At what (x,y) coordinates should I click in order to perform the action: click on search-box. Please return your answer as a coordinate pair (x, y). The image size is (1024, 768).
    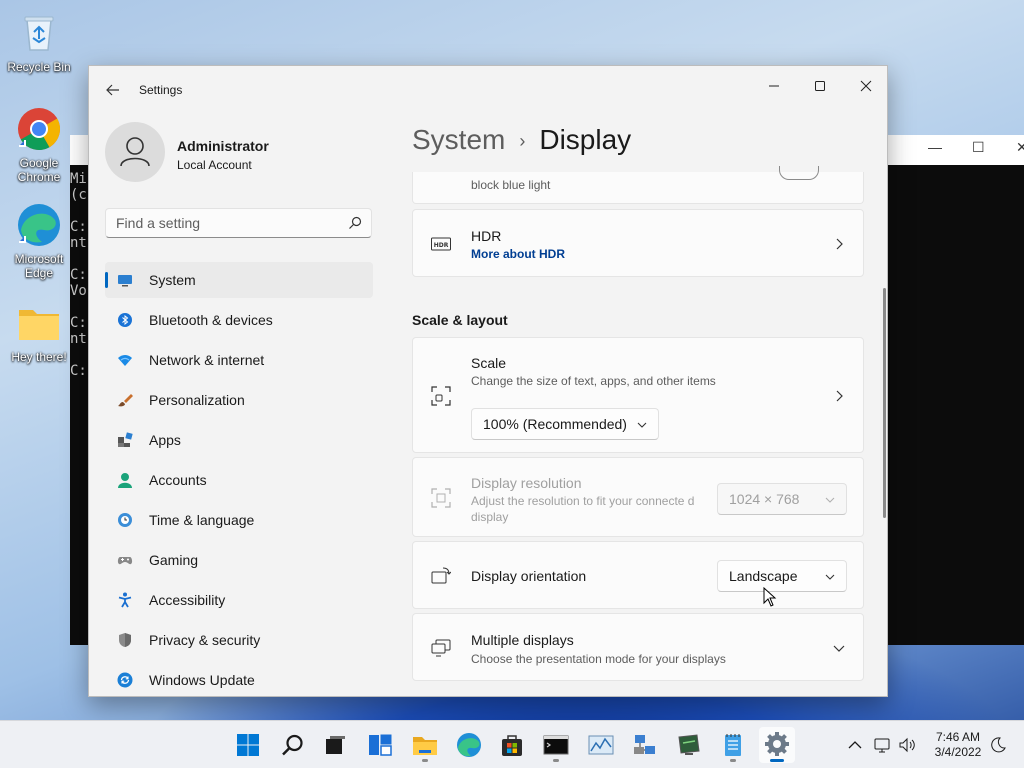
    Looking at the image, I should click on (238, 223).